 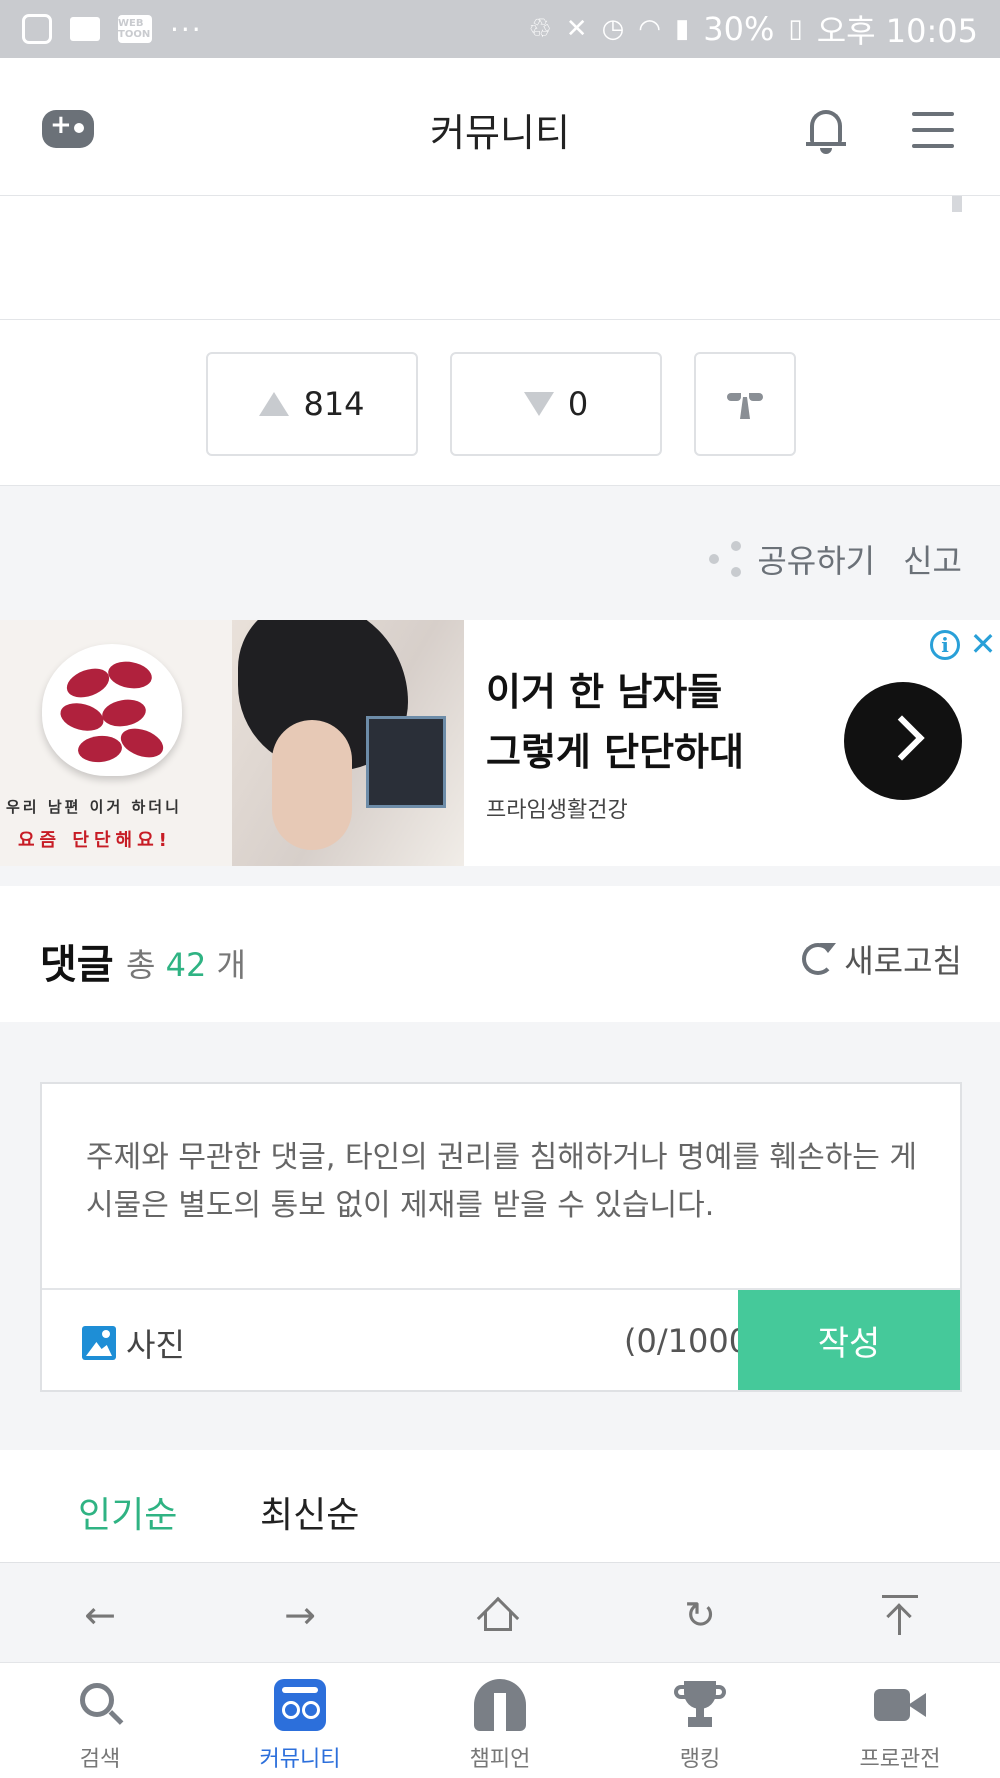 What do you see at coordinates (135, 29) in the screenshot?
I see `webtoon-icon: WEB TOON` at bounding box center [135, 29].